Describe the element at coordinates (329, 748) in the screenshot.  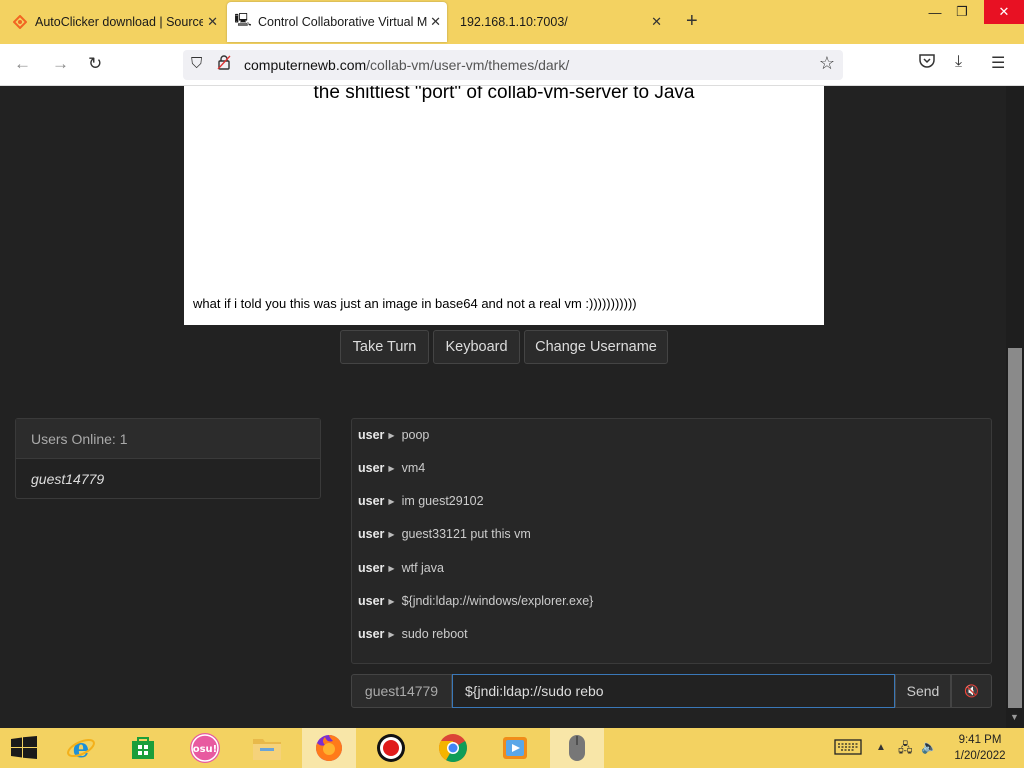
I see `firefox-icon` at that location.